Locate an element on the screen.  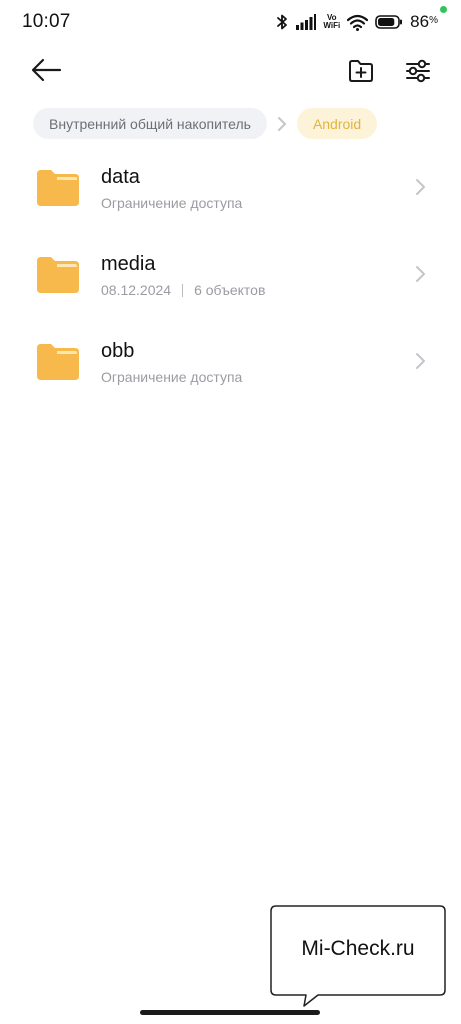
file-name: obb is located at coordinates (118, 351).